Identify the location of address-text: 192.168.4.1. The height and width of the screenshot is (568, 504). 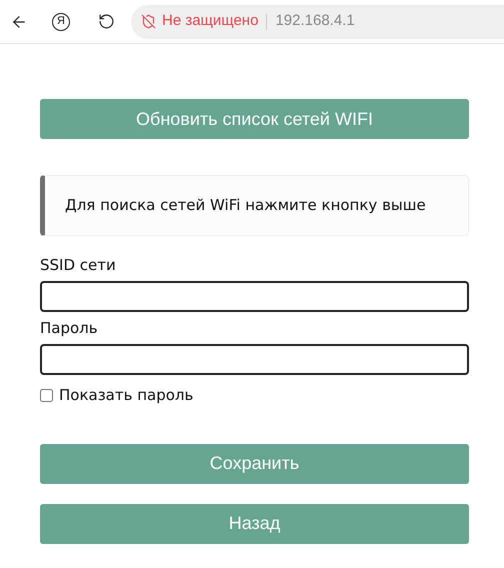
(315, 21).